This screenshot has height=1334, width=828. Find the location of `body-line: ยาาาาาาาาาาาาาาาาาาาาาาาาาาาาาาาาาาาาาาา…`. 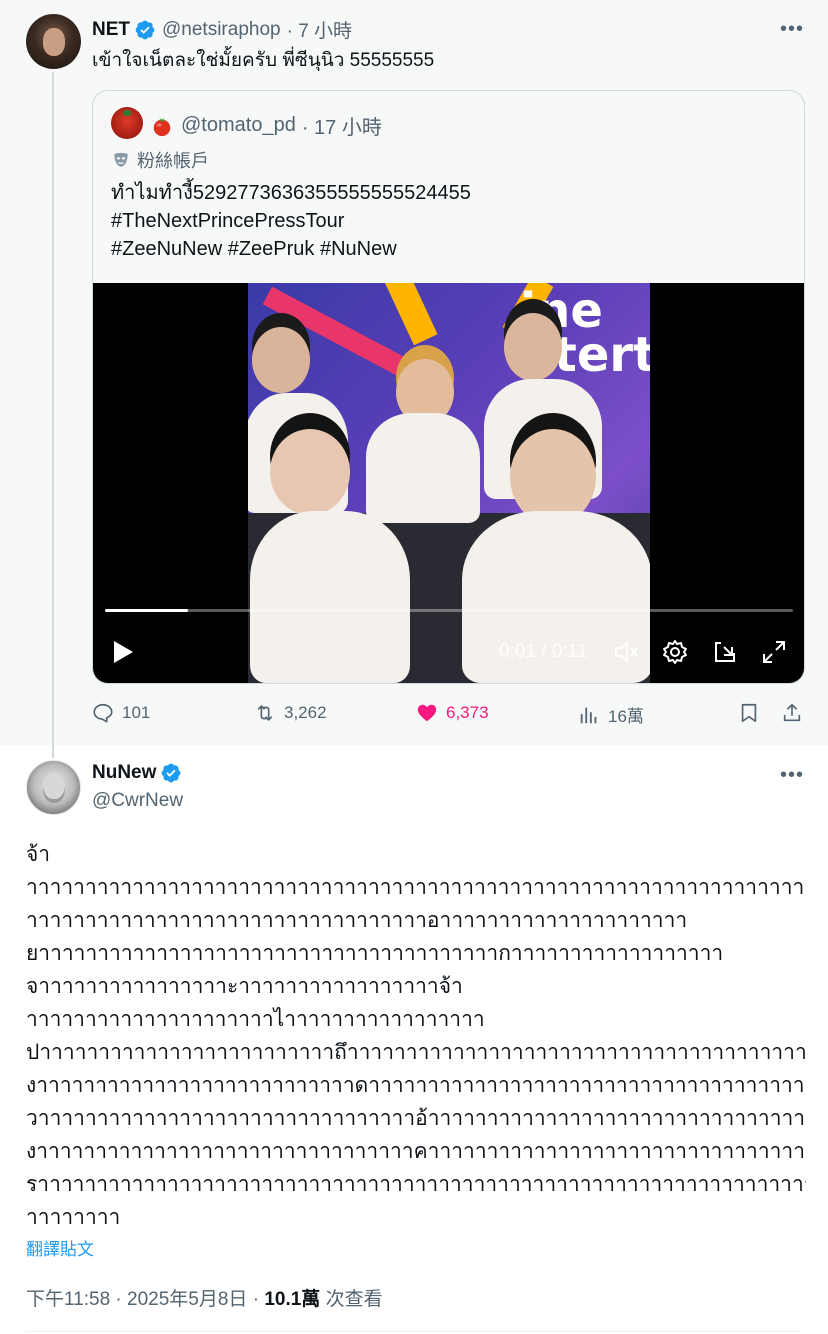

body-line: ยาาาาาาาาาาาาาาาาาาาาาาาาาาาาาาาาาาาาาาา… is located at coordinates (375, 953).